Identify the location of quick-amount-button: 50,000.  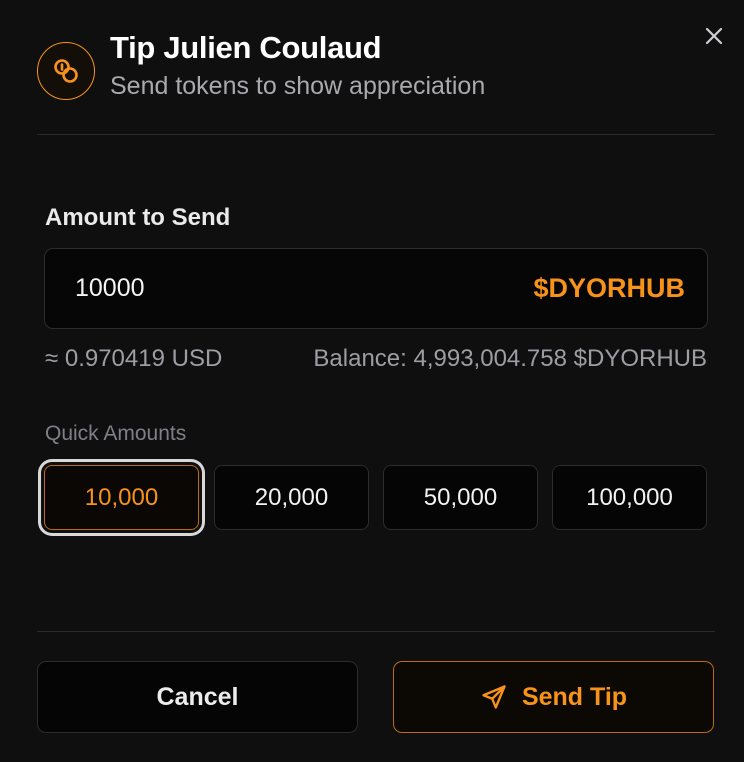
(460, 497).